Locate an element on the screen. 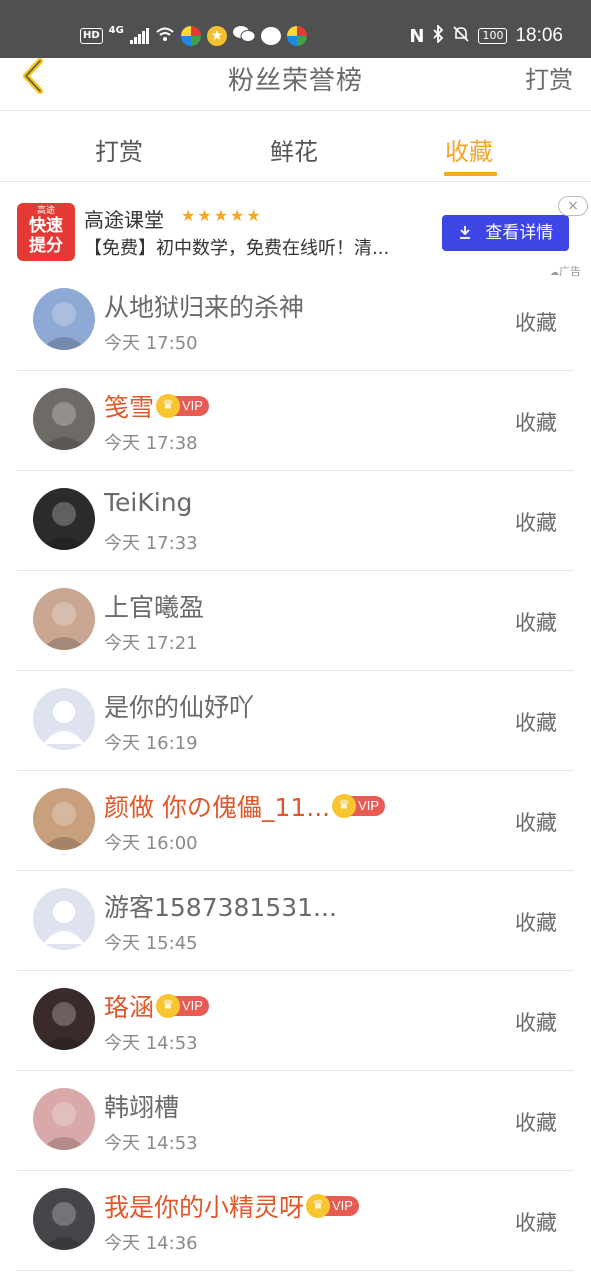  username-text: 我是你的小精灵呀 is located at coordinates (204, 1207).